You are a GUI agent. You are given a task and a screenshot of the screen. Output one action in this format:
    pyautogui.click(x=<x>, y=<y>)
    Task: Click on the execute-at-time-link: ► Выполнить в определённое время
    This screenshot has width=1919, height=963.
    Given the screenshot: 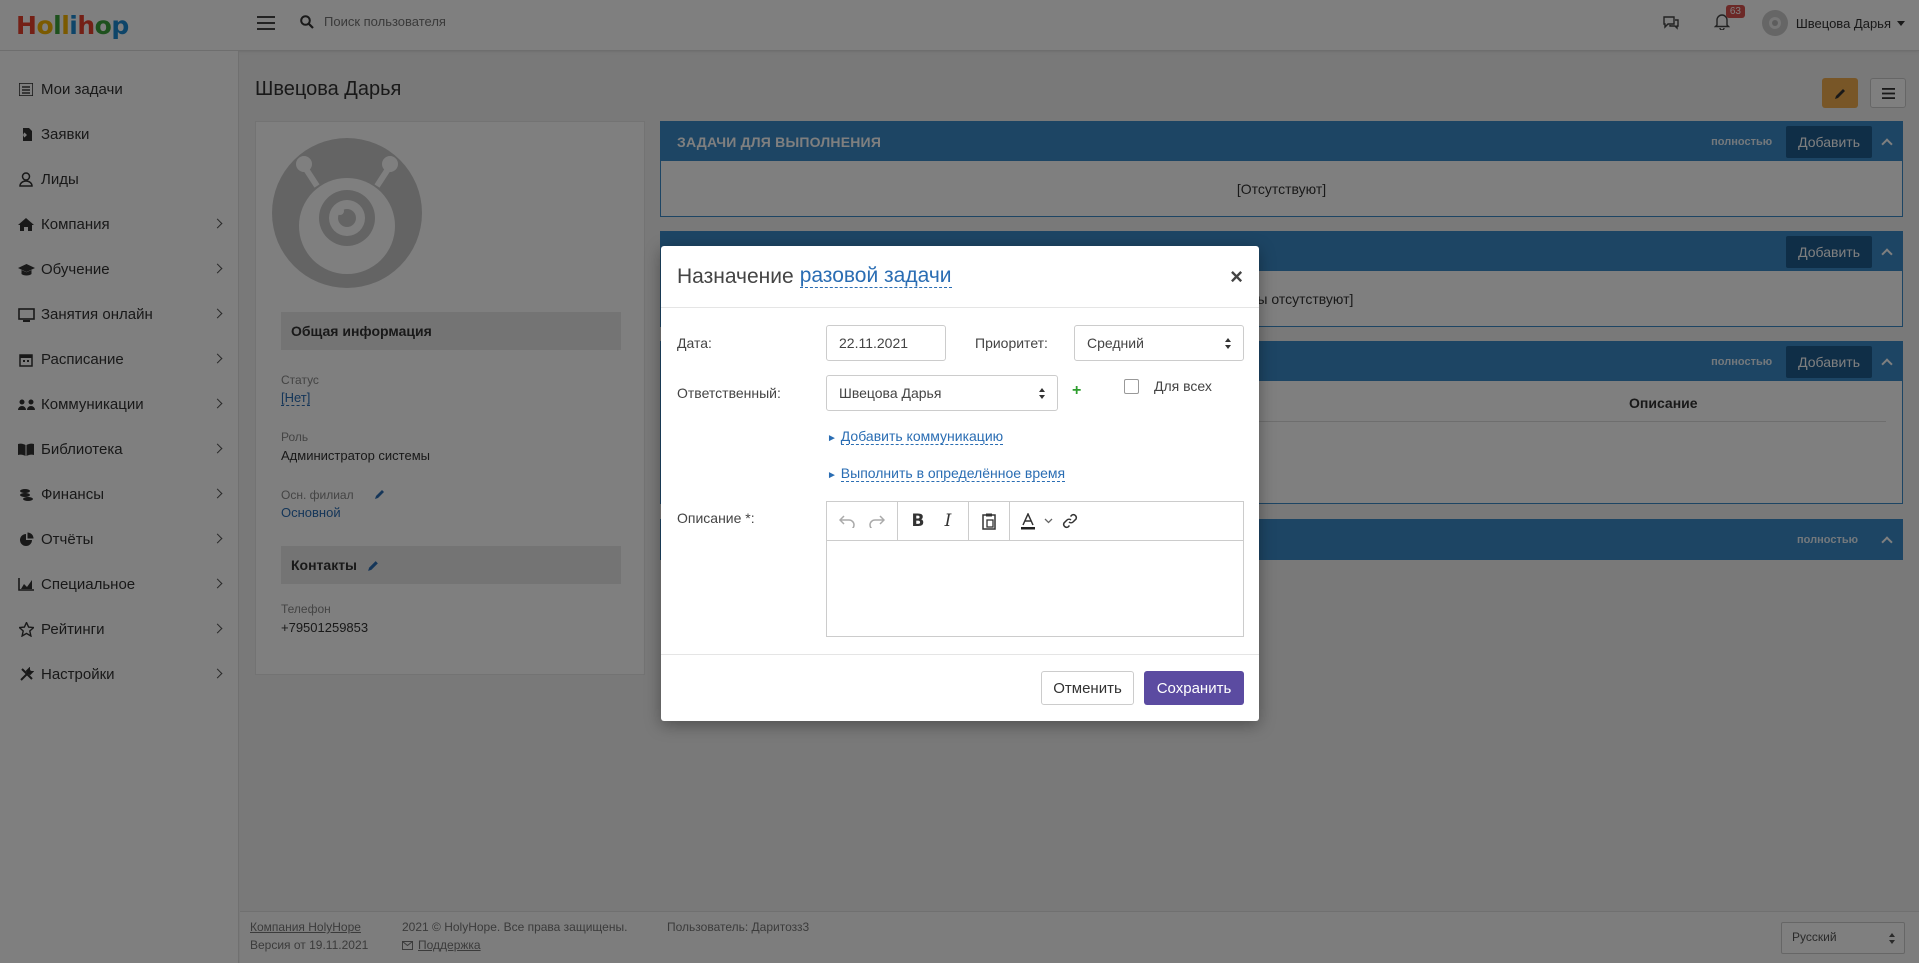 What is the action you would take?
    pyautogui.click(x=946, y=473)
    